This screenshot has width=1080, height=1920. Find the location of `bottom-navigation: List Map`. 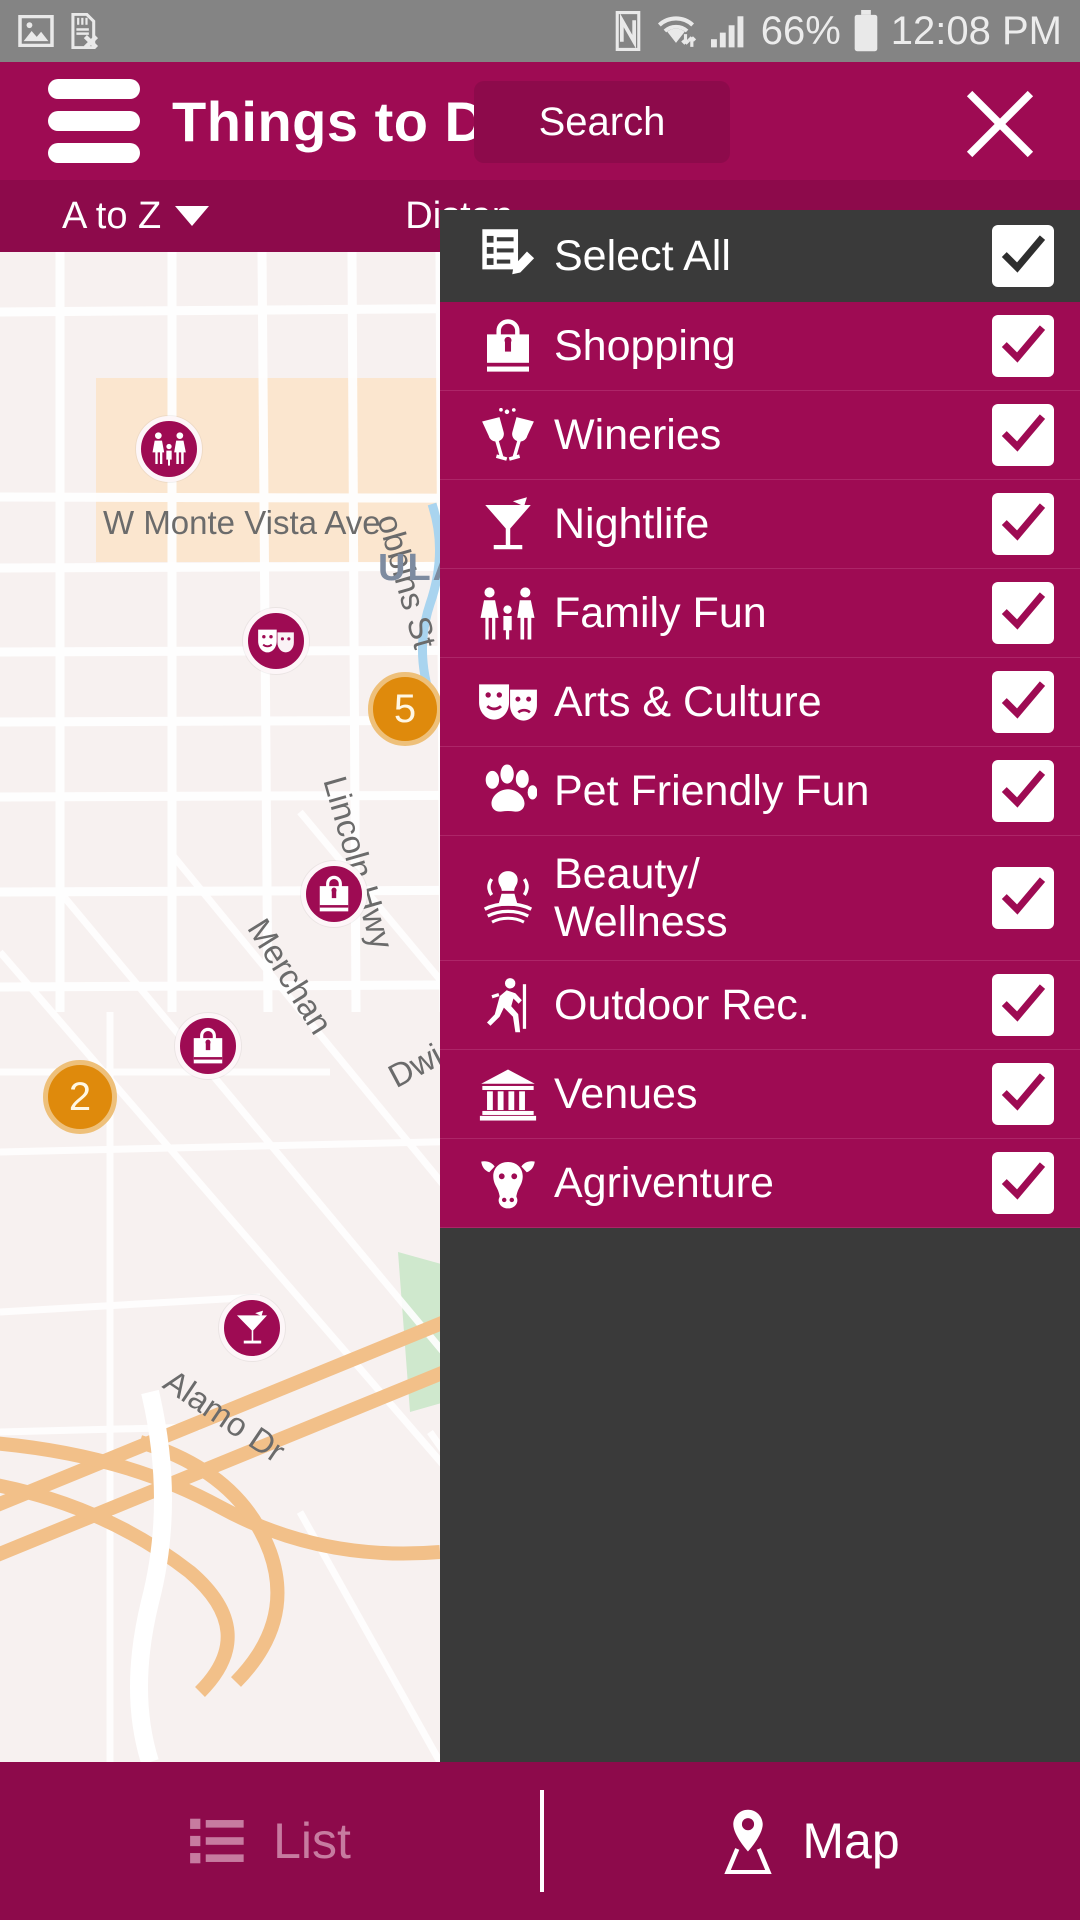

bottom-navigation: List Map is located at coordinates (540, 1841).